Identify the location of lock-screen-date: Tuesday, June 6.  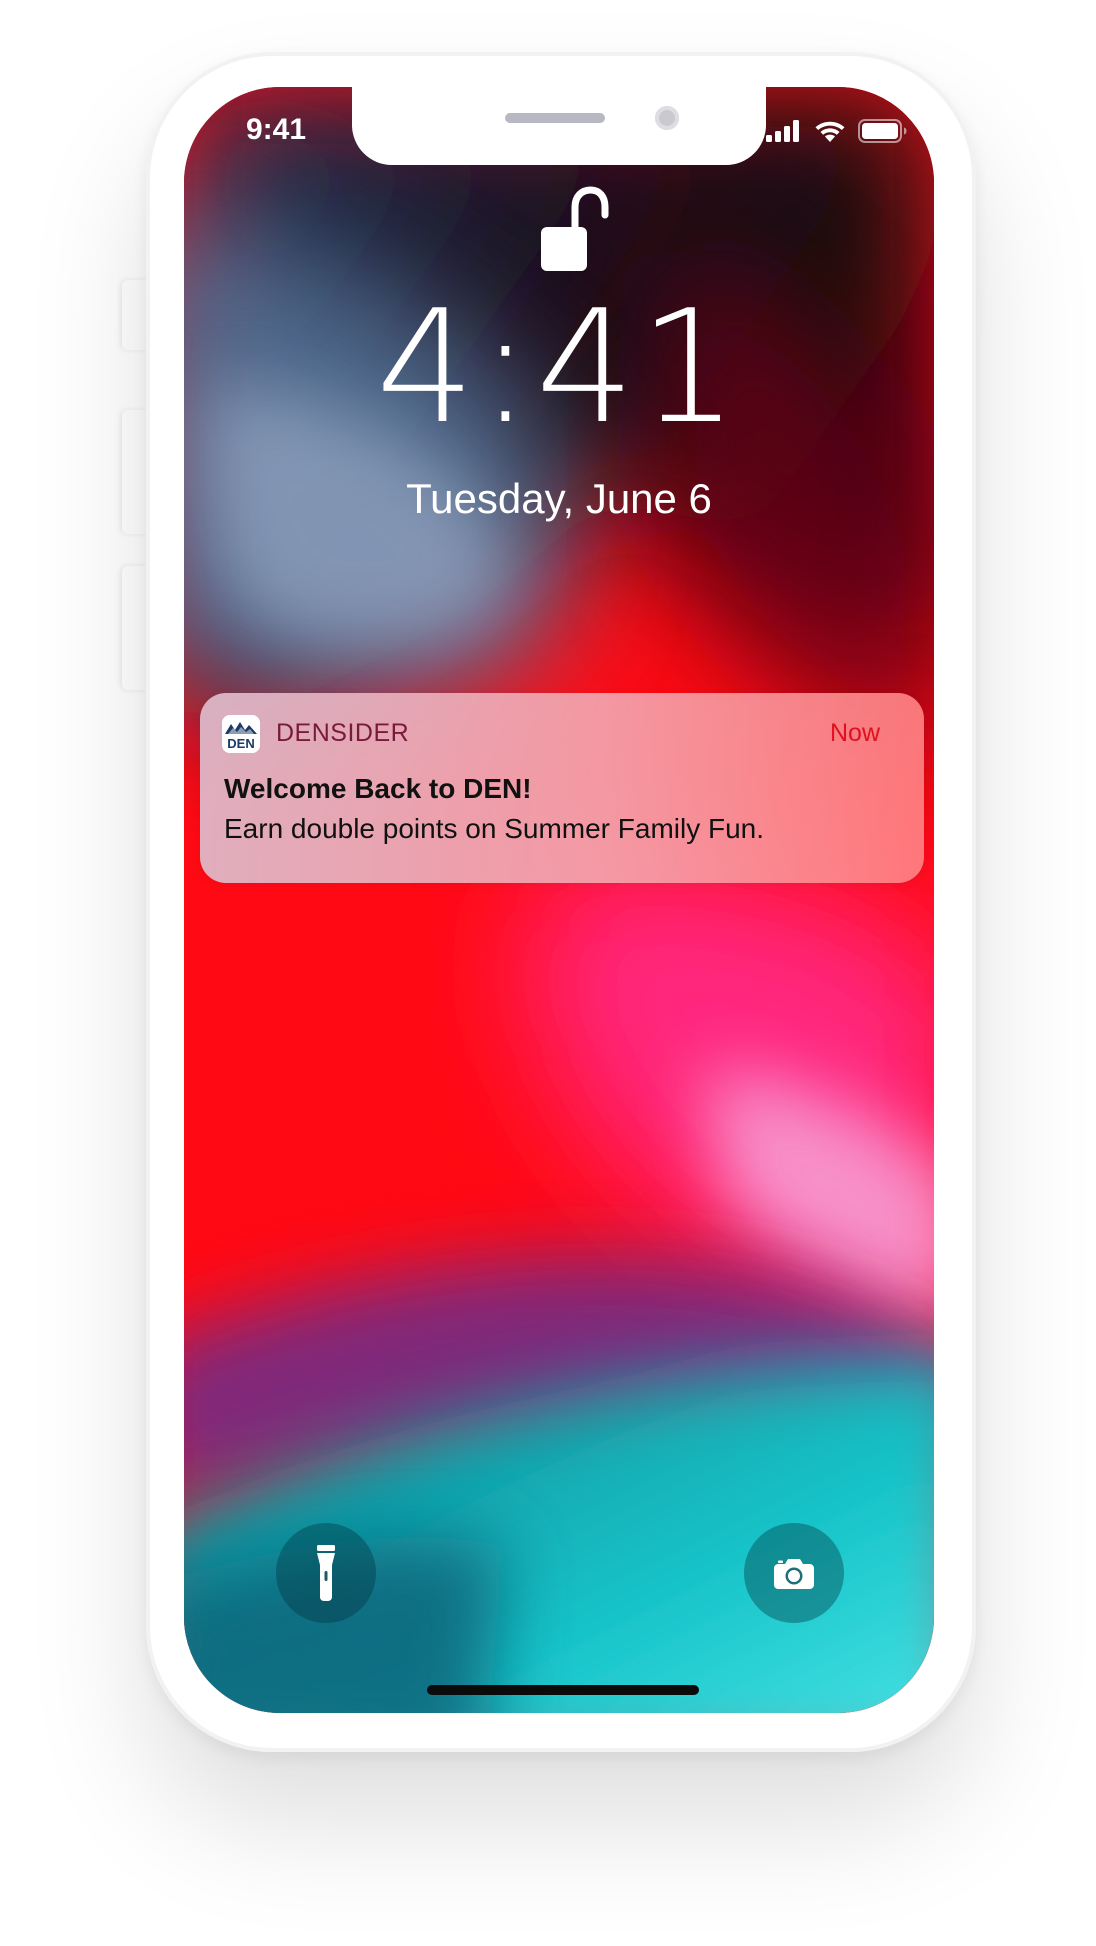
(559, 498).